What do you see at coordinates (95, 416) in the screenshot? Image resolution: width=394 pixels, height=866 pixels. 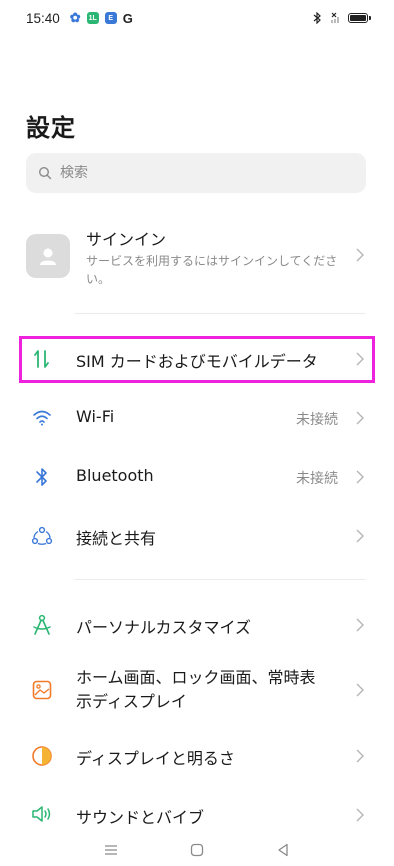 I see `setting-label: Wi-Fi` at bounding box center [95, 416].